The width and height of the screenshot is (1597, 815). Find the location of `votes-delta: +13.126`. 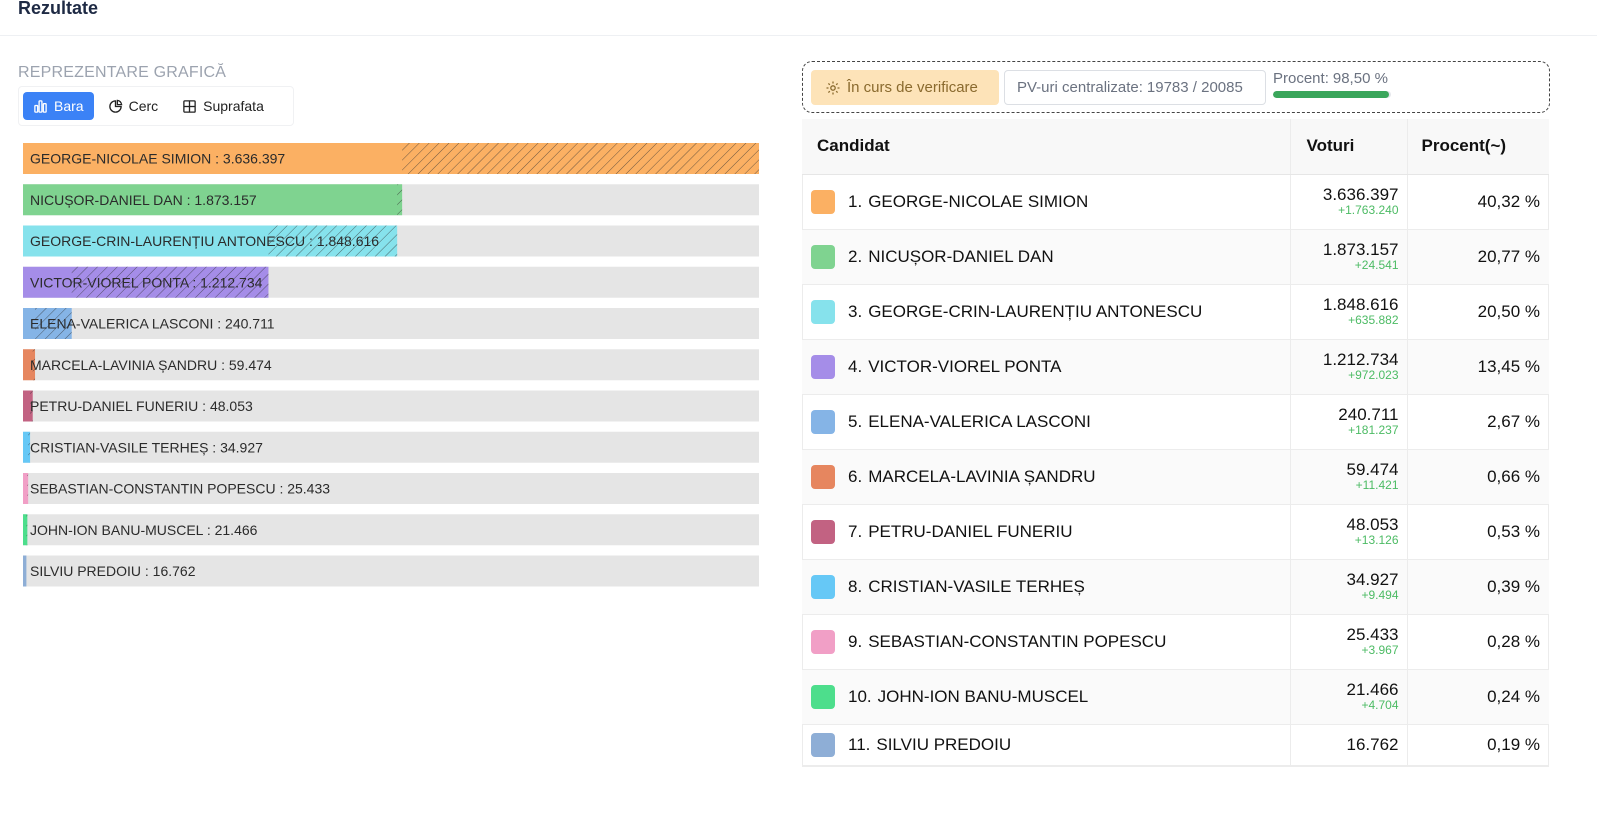

votes-delta: +13.126 is located at coordinates (1376, 540).